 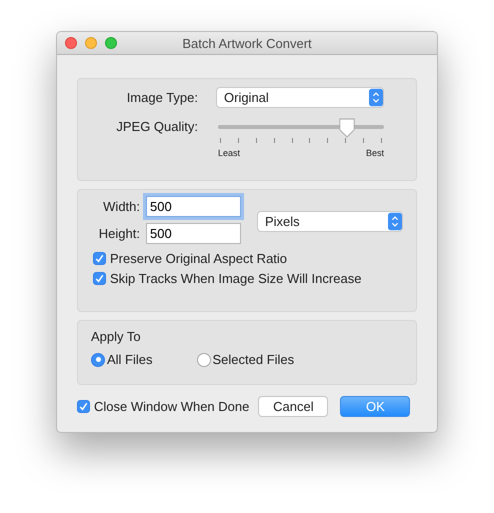 I want to click on image-type-dropdown: Original, so click(x=300, y=97).